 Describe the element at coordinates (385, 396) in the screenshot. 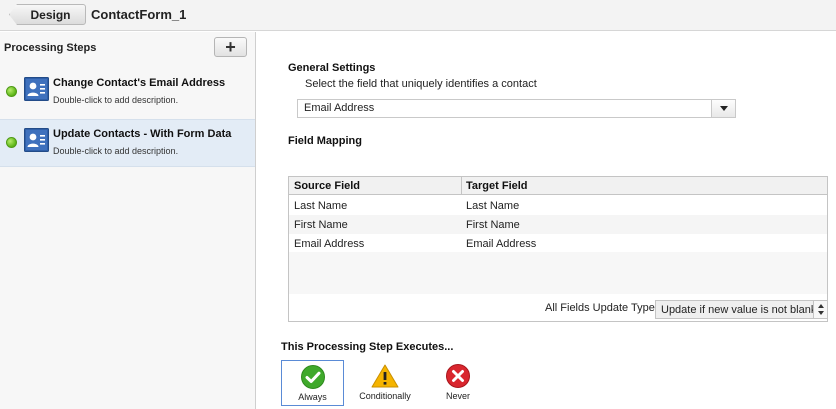

I see `option-label: Conditionally` at that location.